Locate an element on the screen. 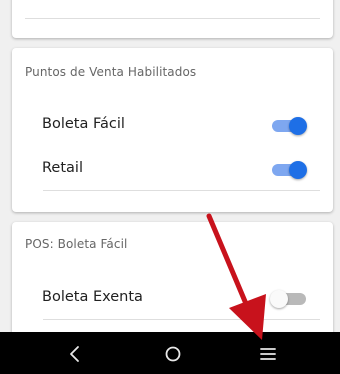  section-title-pos: POS: Boleta Fácil is located at coordinates (76, 244).